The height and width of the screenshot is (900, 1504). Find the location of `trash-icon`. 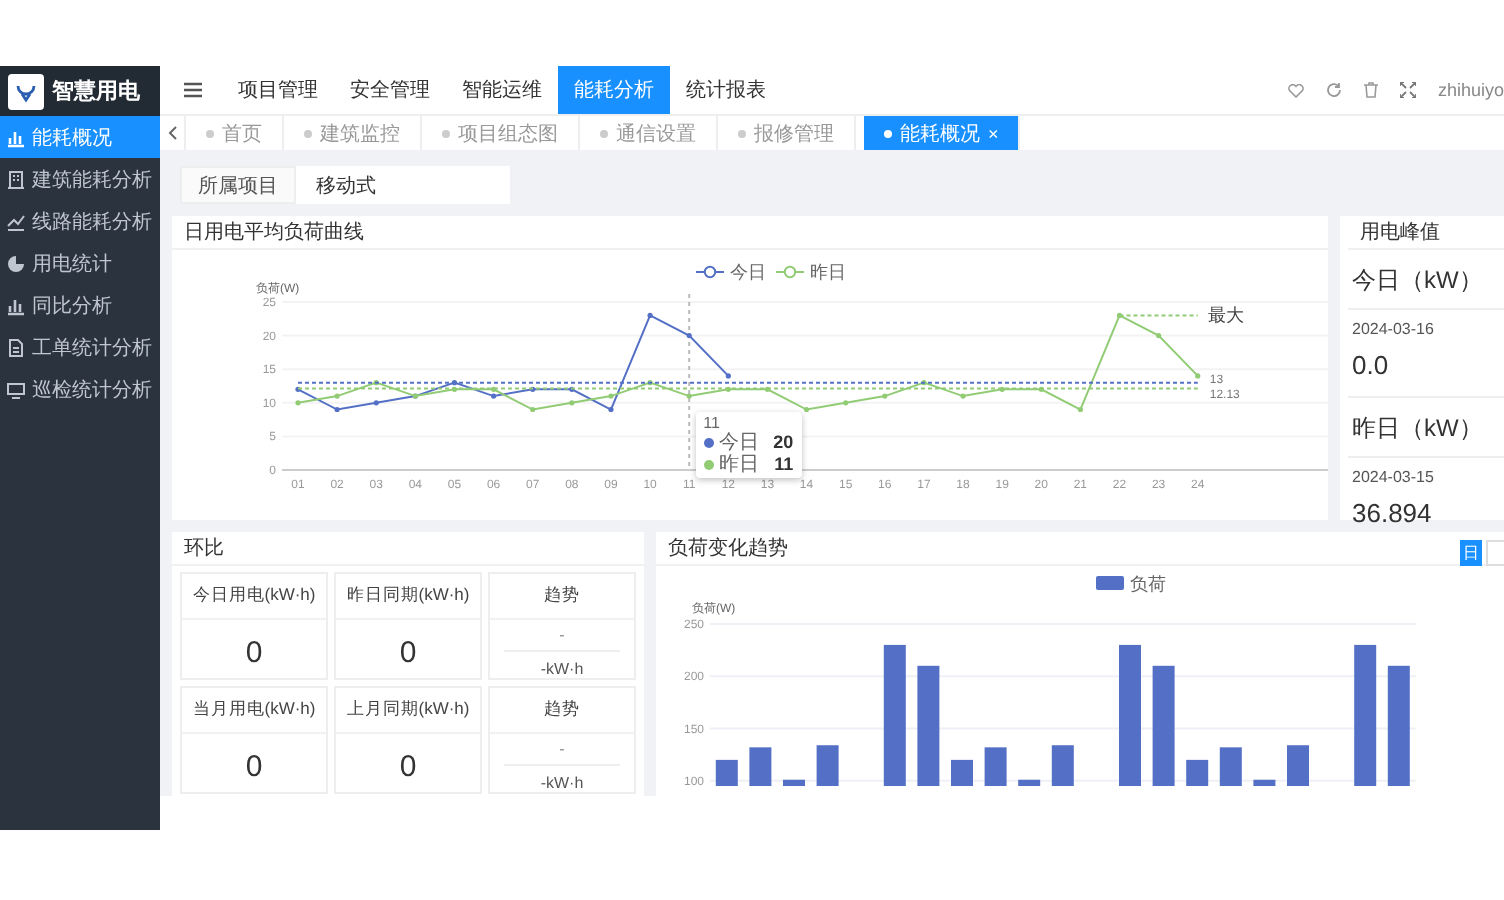

trash-icon is located at coordinates (1370, 90).